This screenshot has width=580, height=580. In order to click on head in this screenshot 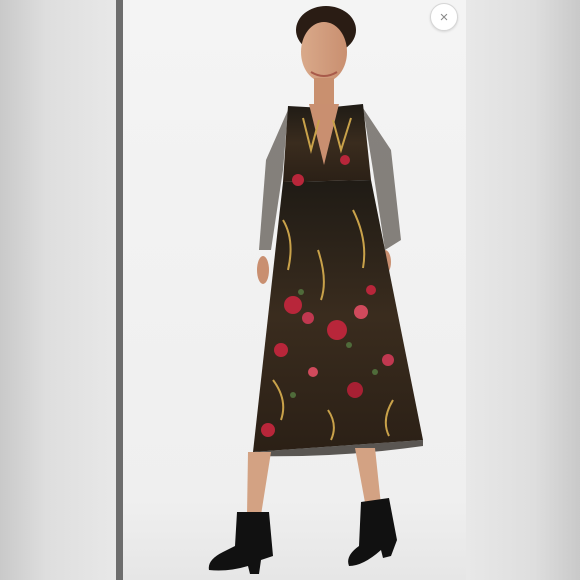, I will do `click(324, 52)`.